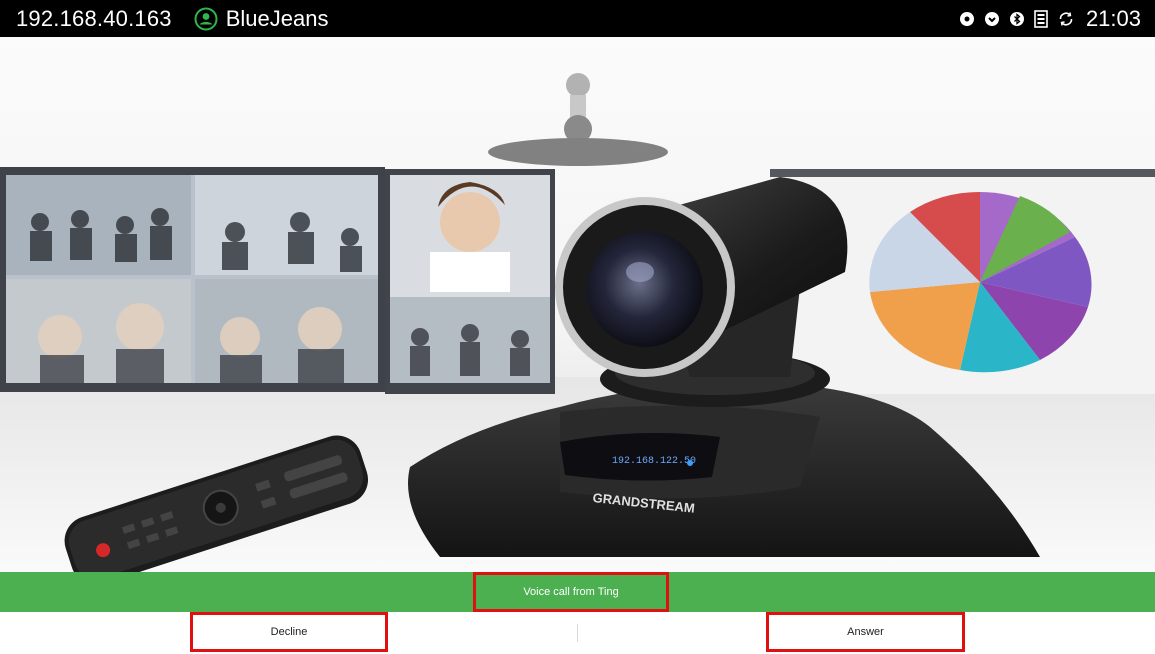 This screenshot has height=654, width=1155. Describe the element at coordinates (865, 632) in the screenshot. I see `answer-button: Answer` at that location.